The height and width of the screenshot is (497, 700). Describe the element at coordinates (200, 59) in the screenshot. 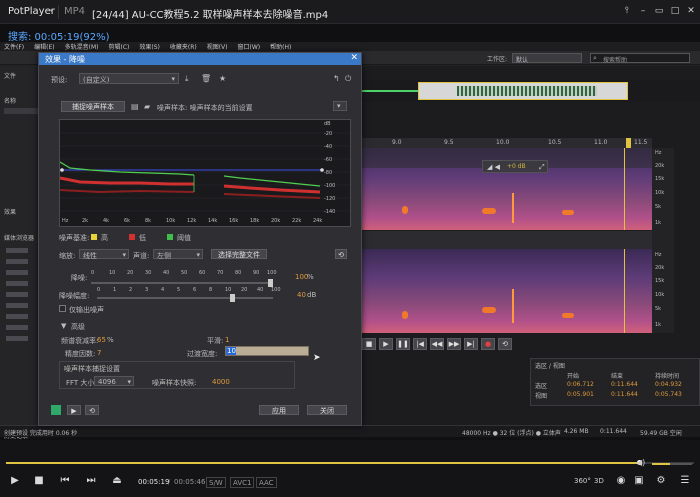

I see `dialog-title-bar: 效果 - 降噪 ✕` at that location.